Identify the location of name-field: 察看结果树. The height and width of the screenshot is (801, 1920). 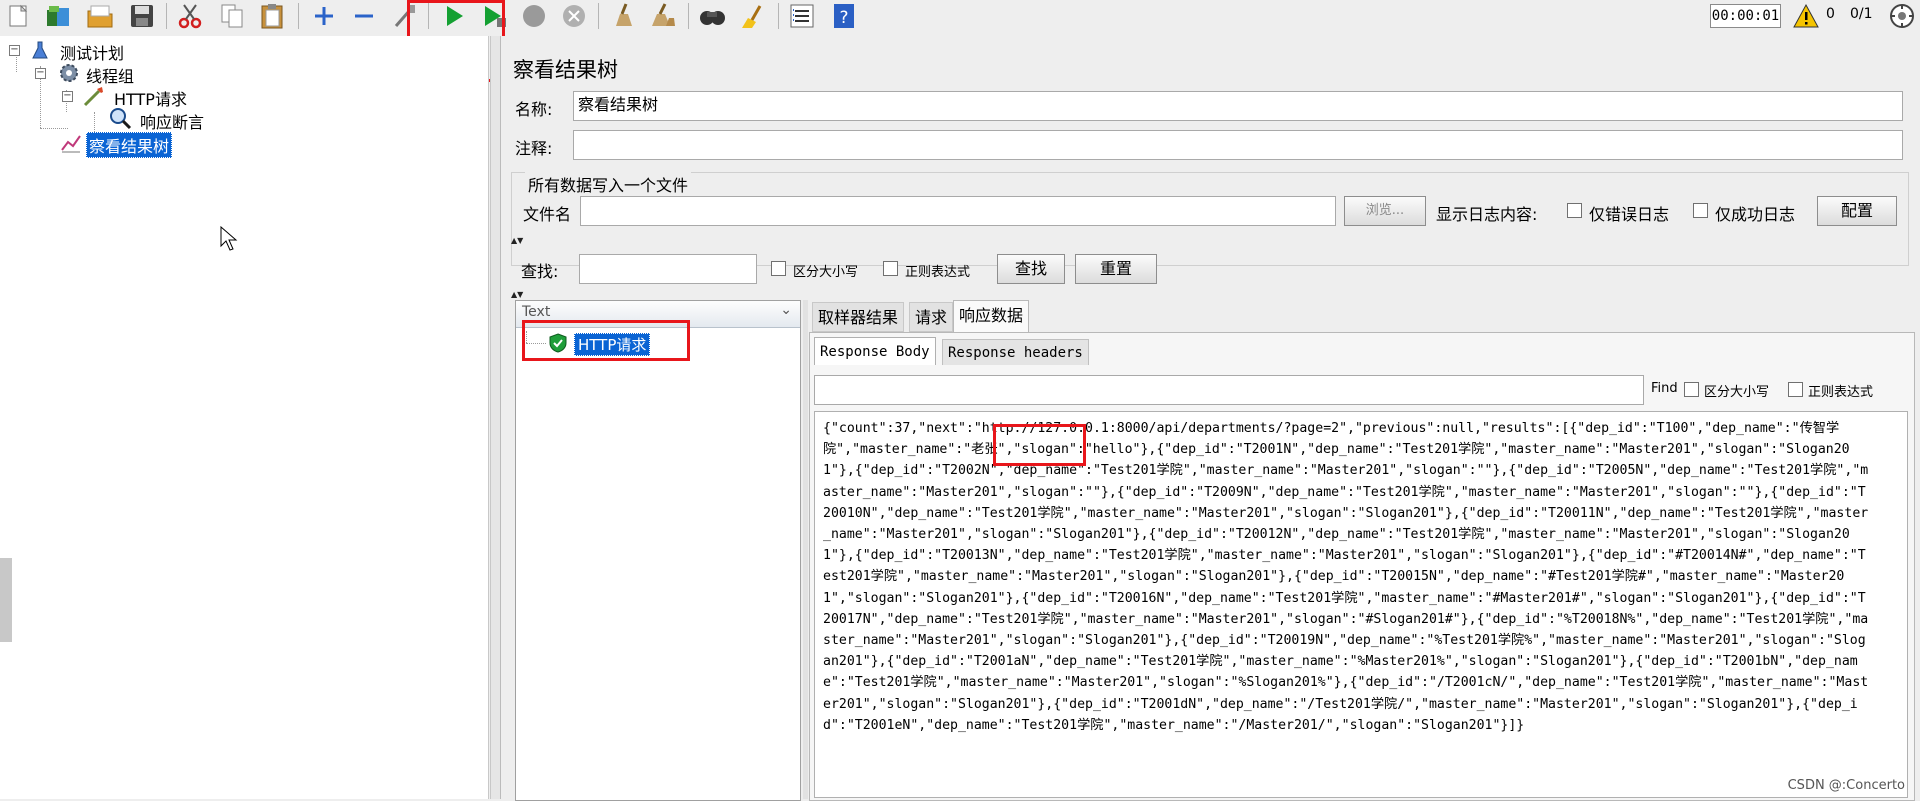
(1238, 106).